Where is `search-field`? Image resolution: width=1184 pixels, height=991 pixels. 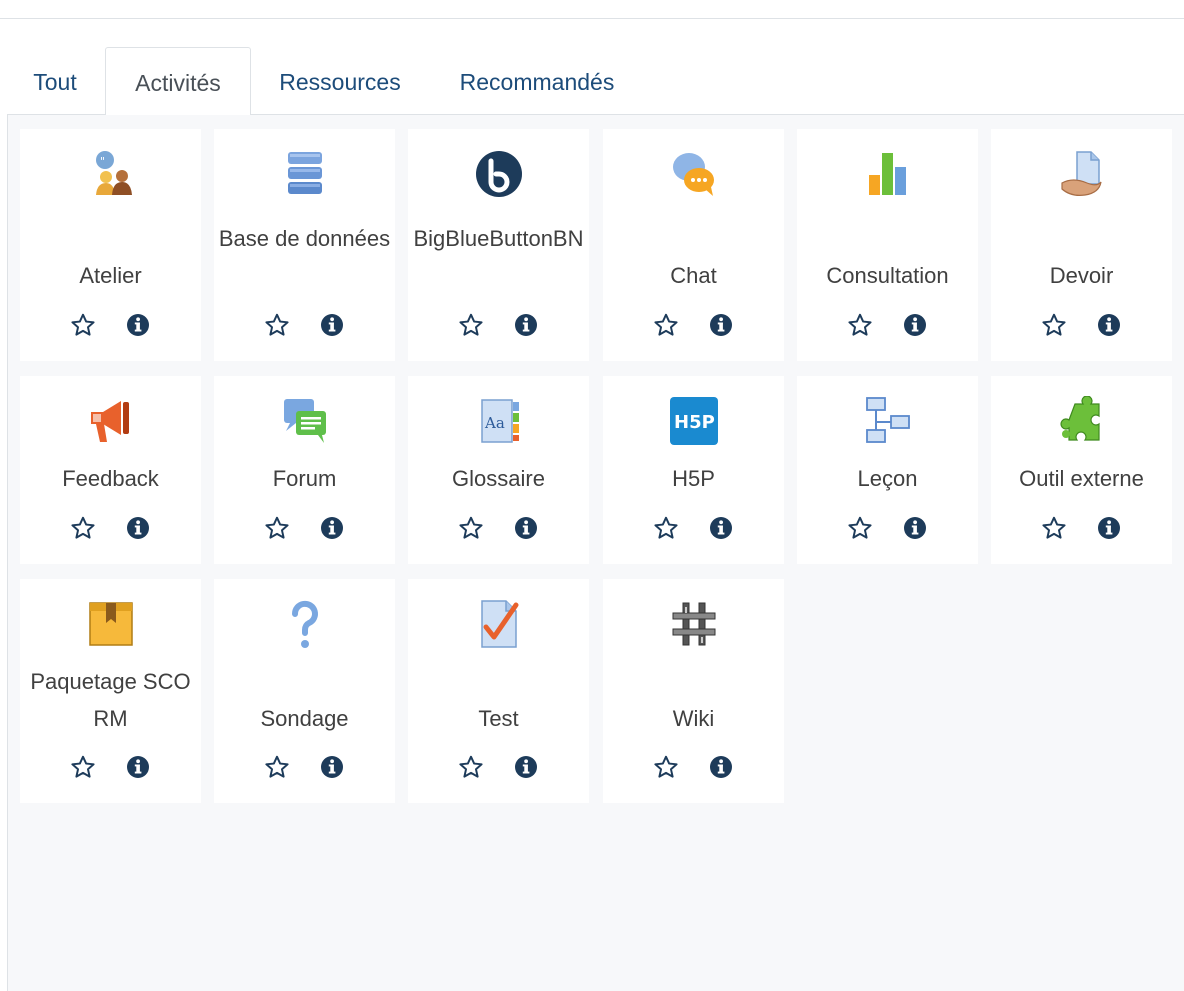
search-field is located at coordinates (592, 9).